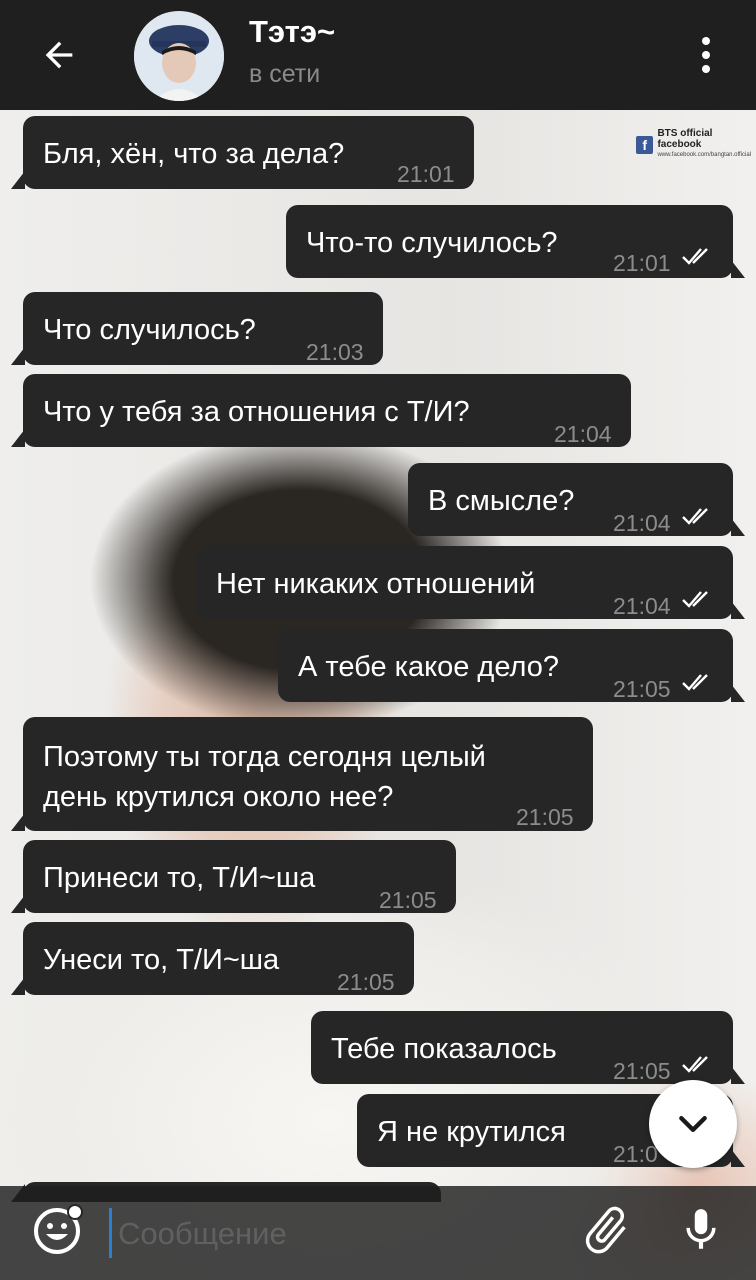  I want to click on emoji-icon, so click(58, 1229).